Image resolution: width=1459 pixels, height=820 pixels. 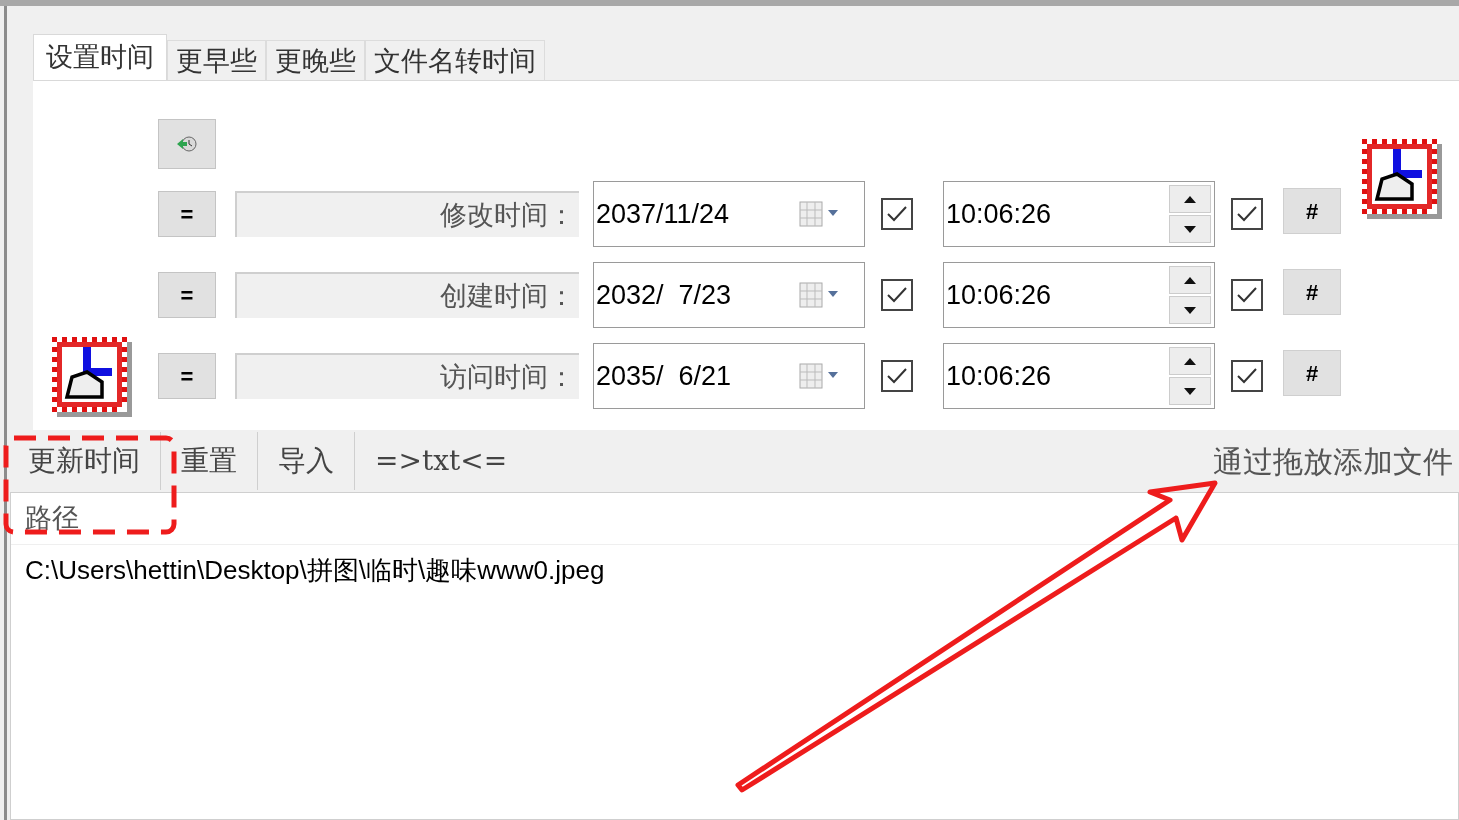 What do you see at coordinates (306, 461) in the screenshot?
I see `toolbar-button: 导入` at bounding box center [306, 461].